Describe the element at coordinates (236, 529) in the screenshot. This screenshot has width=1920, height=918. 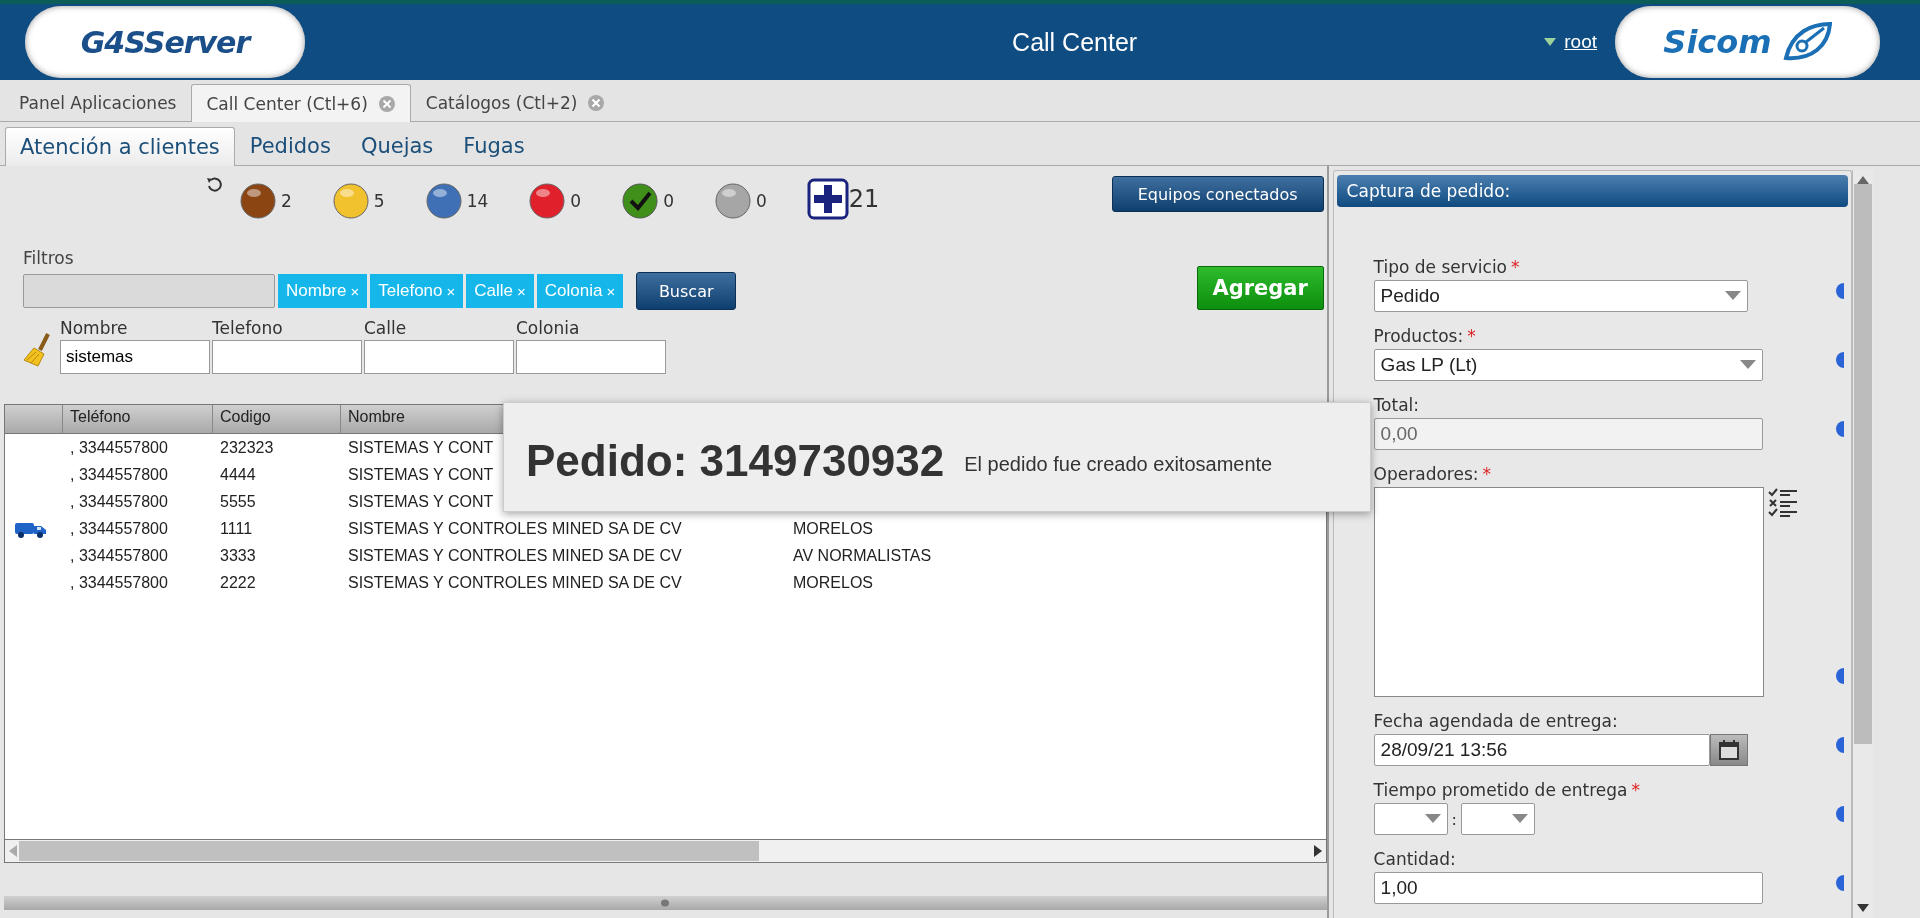
I see `table-cell-text: 1111` at that location.